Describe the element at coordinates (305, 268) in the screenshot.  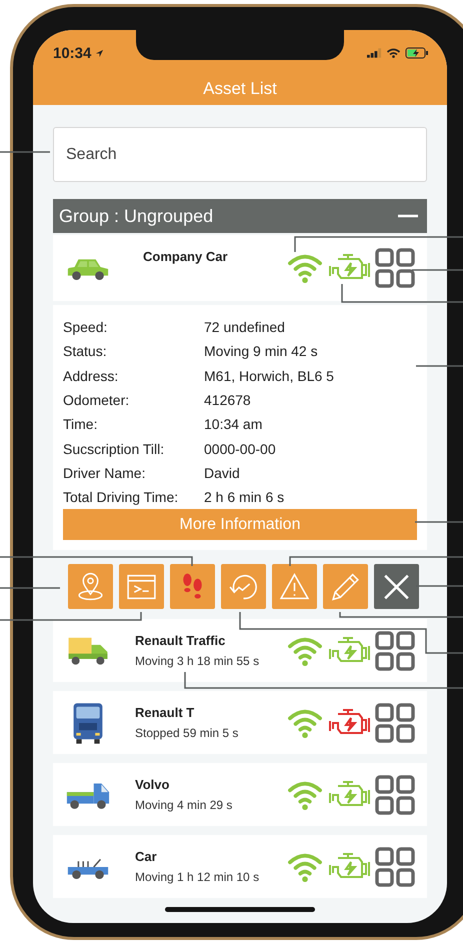
I see `signal-icon` at that location.